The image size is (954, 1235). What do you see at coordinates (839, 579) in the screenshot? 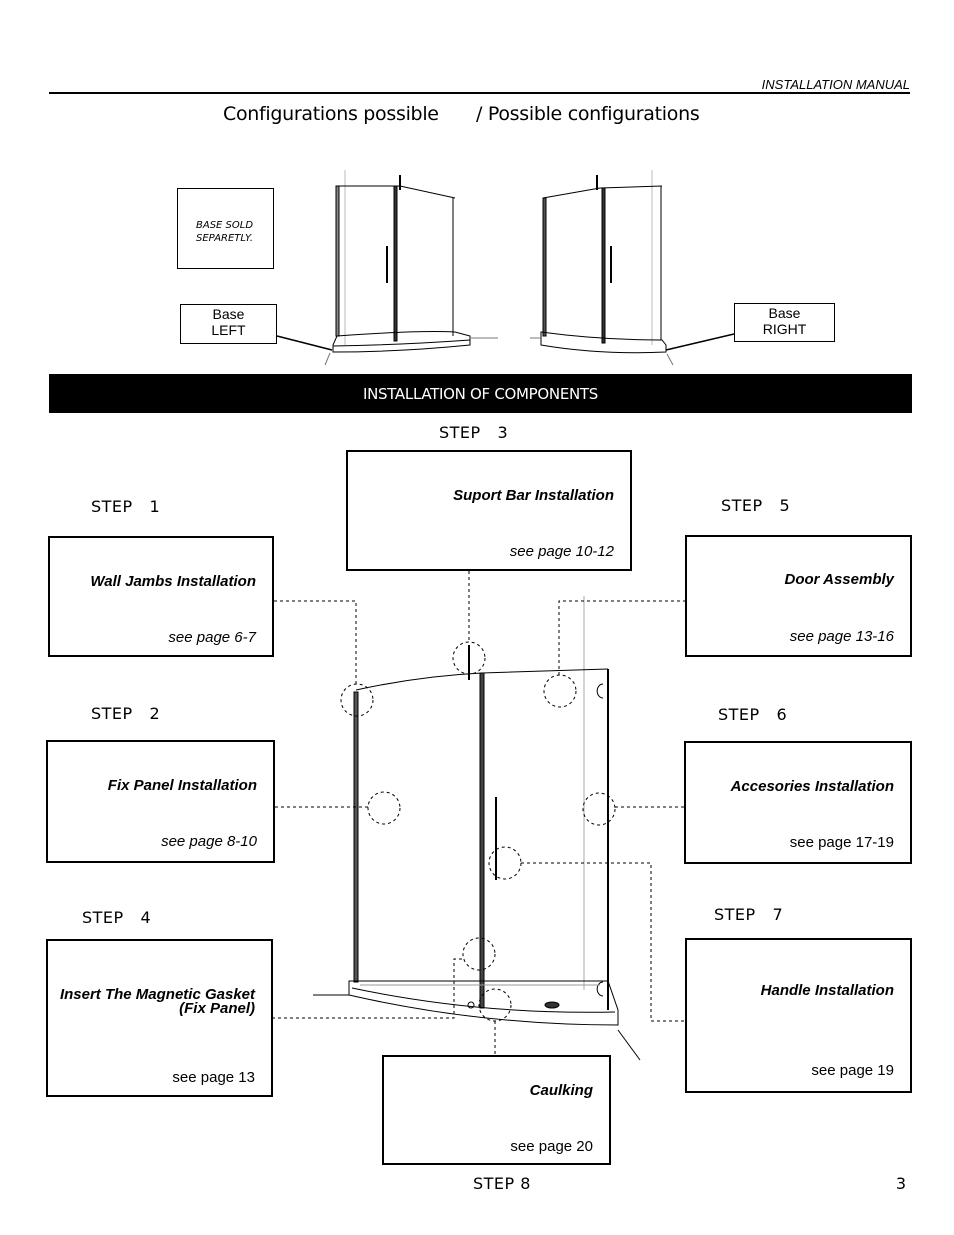
I see `step-5-title: Door Assembly` at bounding box center [839, 579].